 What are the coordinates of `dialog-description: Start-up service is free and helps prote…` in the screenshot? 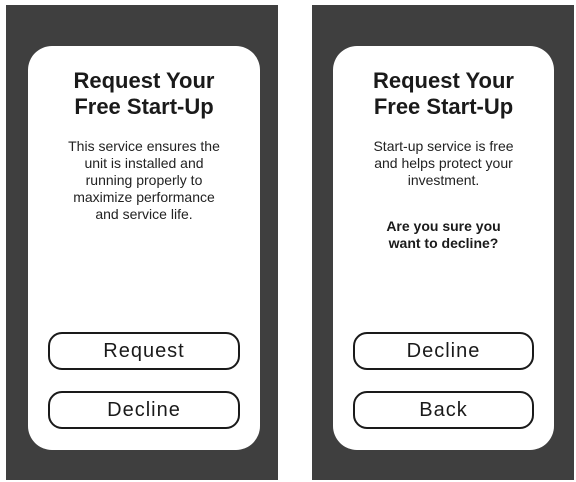 It's located at (443, 163).